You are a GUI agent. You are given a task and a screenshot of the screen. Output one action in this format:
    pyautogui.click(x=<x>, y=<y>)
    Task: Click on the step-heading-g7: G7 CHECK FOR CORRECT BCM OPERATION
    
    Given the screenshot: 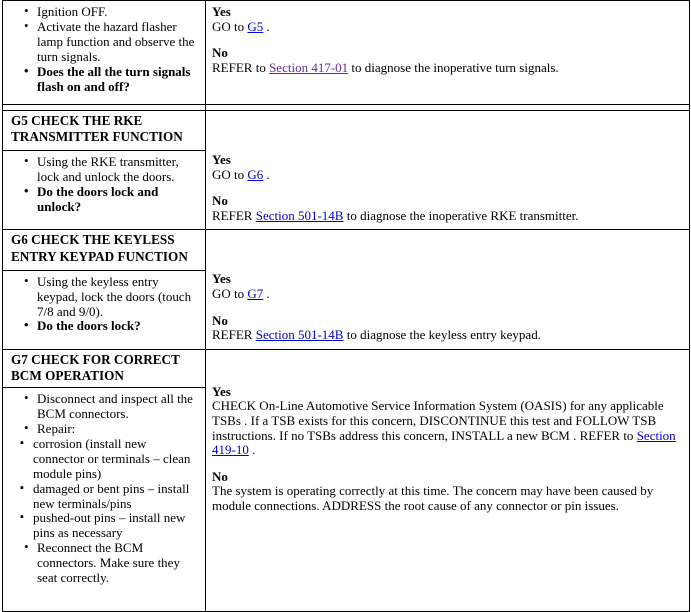 What is the action you would take?
    pyautogui.click(x=104, y=368)
    